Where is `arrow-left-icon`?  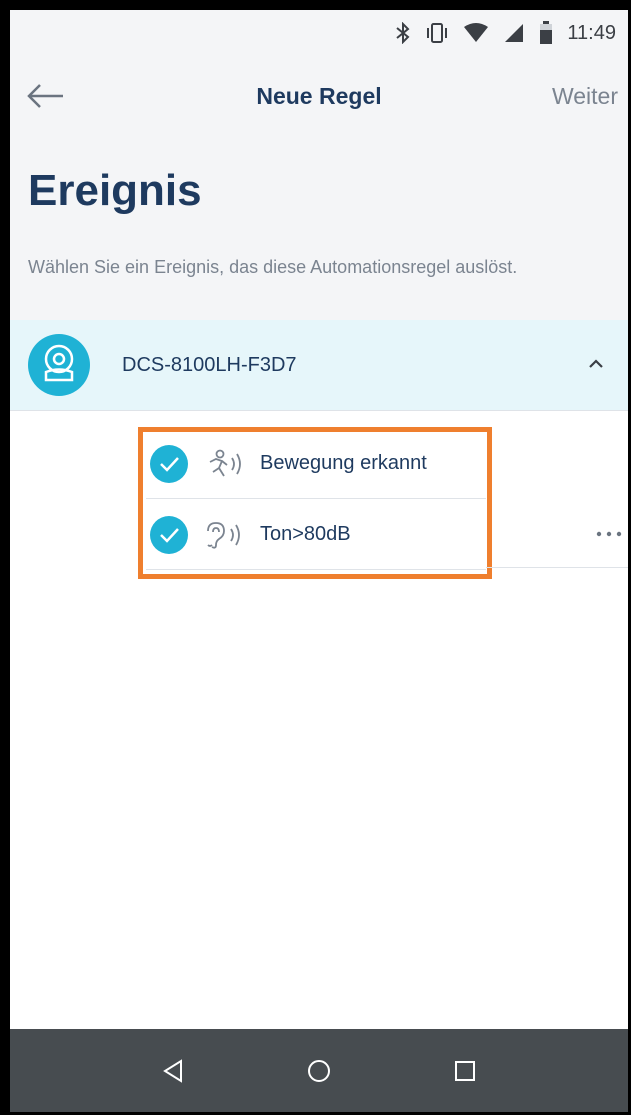
arrow-left-icon is located at coordinates (45, 96).